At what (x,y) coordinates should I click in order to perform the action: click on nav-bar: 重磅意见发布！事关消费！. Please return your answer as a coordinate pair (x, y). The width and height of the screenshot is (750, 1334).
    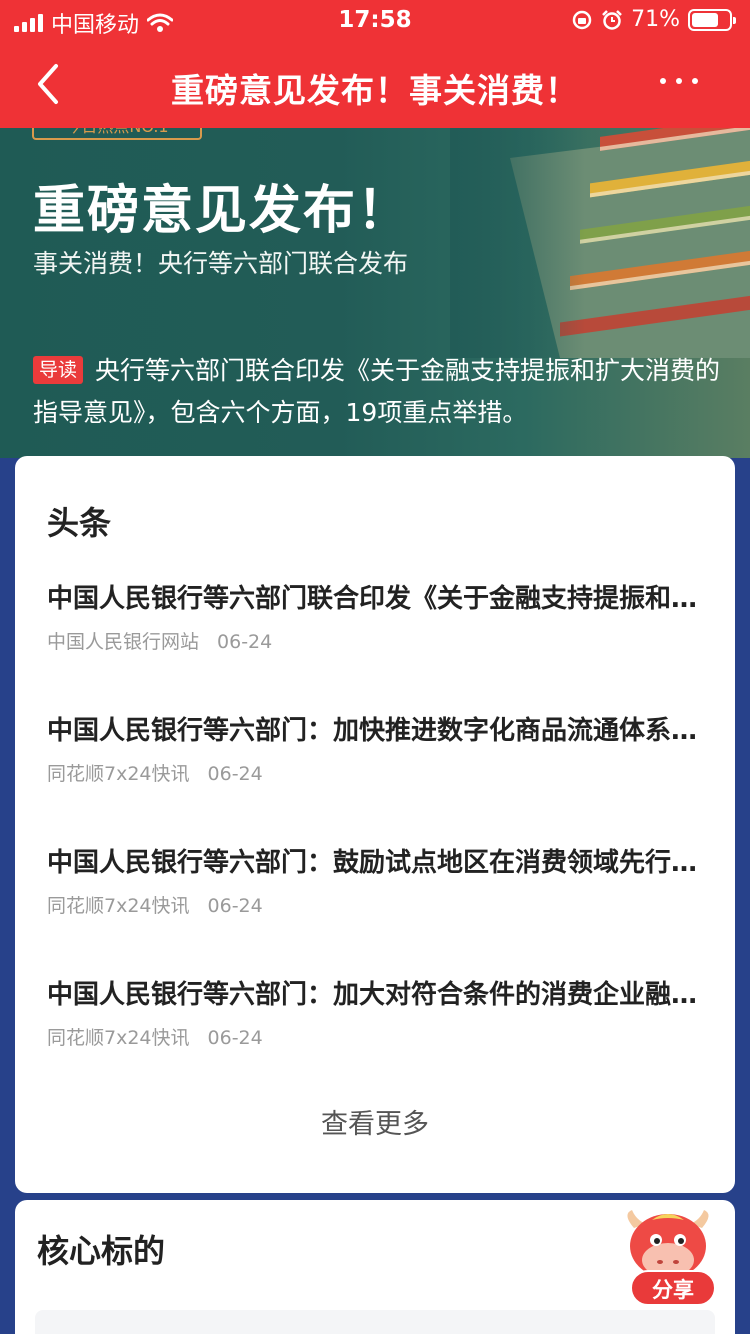
    Looking at the image, I should click on (375, 84).